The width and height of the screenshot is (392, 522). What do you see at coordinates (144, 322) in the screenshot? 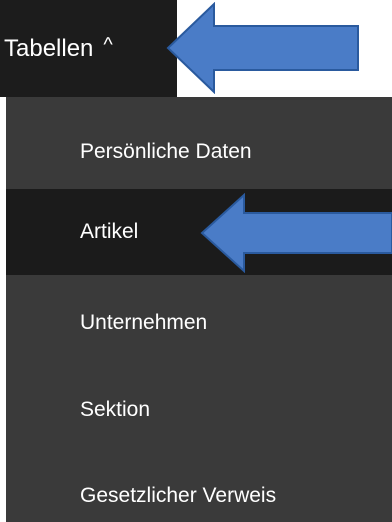
I see `menu-item-label: Unternehmen` at bounding box center [144, 322].